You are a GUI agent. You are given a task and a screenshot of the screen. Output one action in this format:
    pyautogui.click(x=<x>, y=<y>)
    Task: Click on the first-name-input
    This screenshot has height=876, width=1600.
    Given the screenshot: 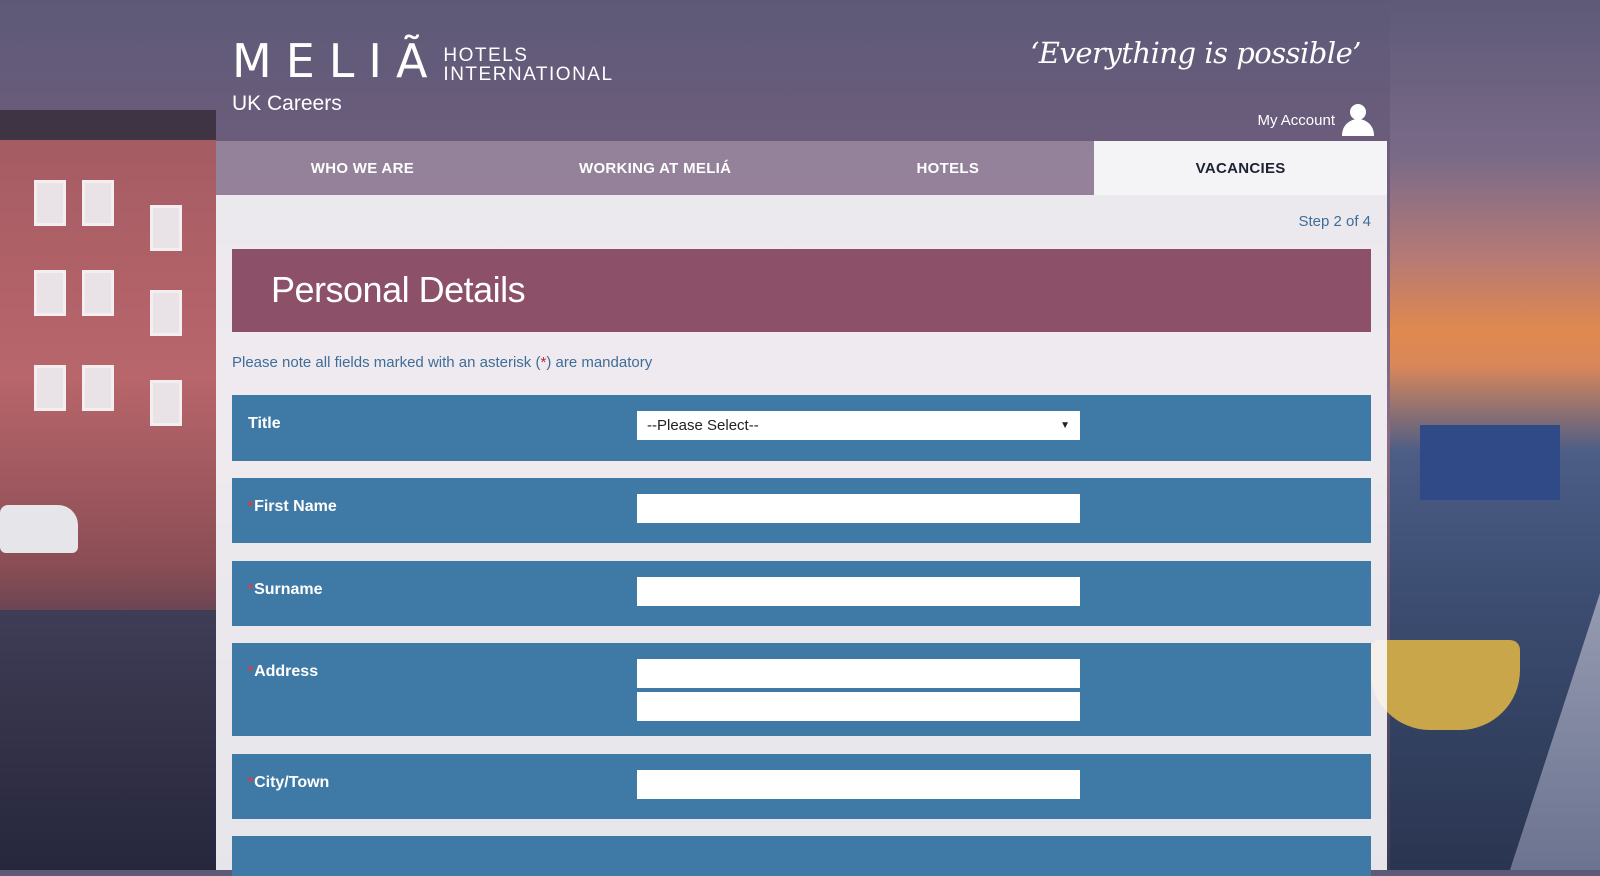 What is the action you would take?
    pyautogui.click(x=858, y=508)
    